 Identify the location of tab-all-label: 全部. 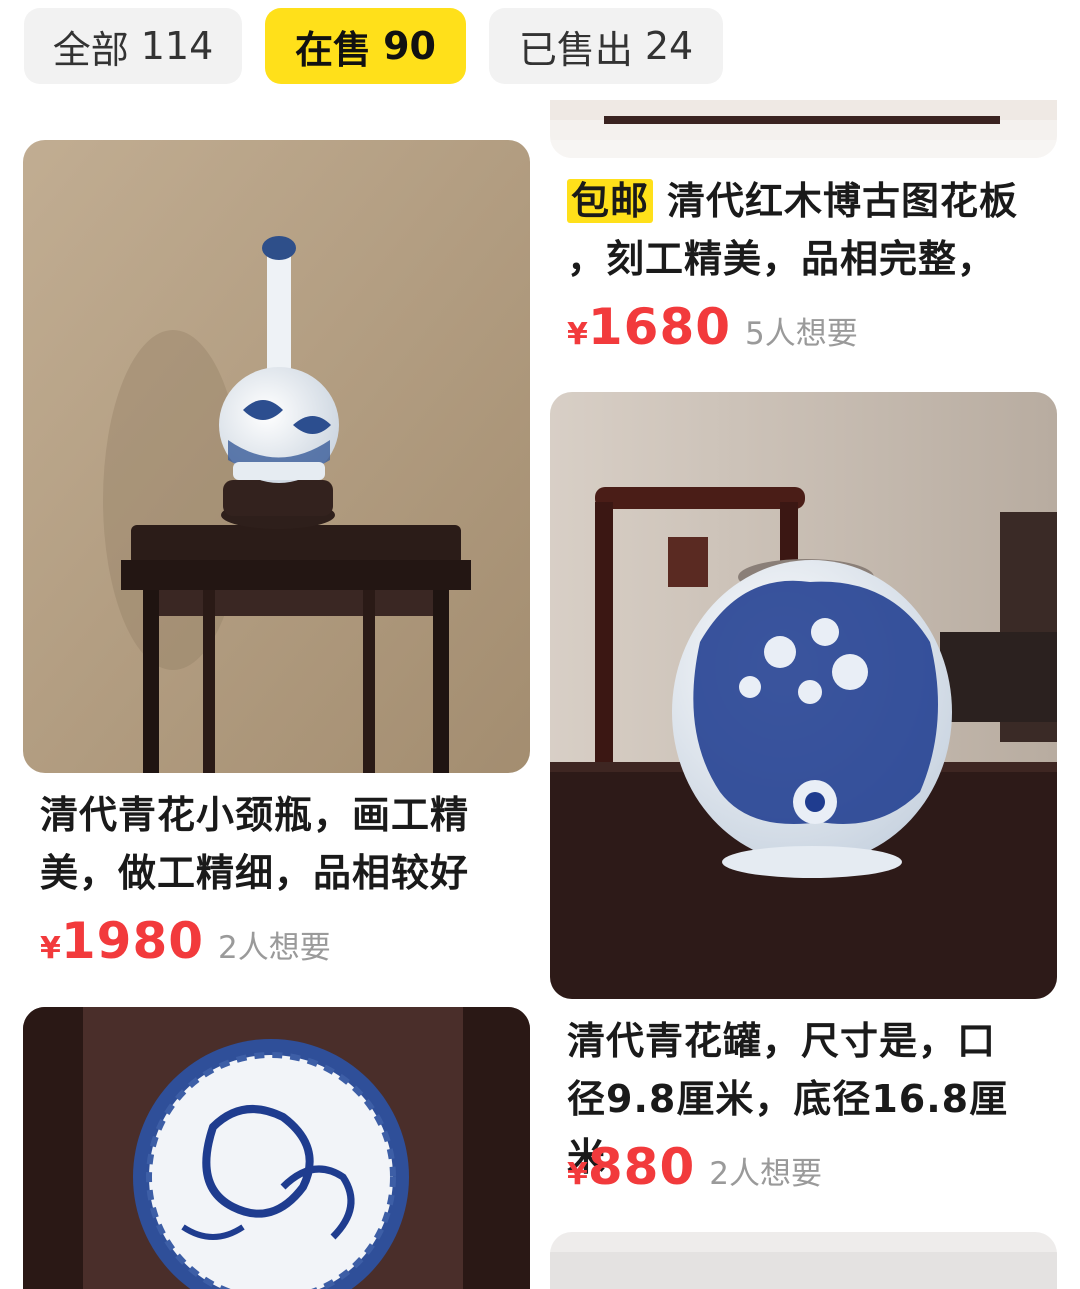
(90, 49).